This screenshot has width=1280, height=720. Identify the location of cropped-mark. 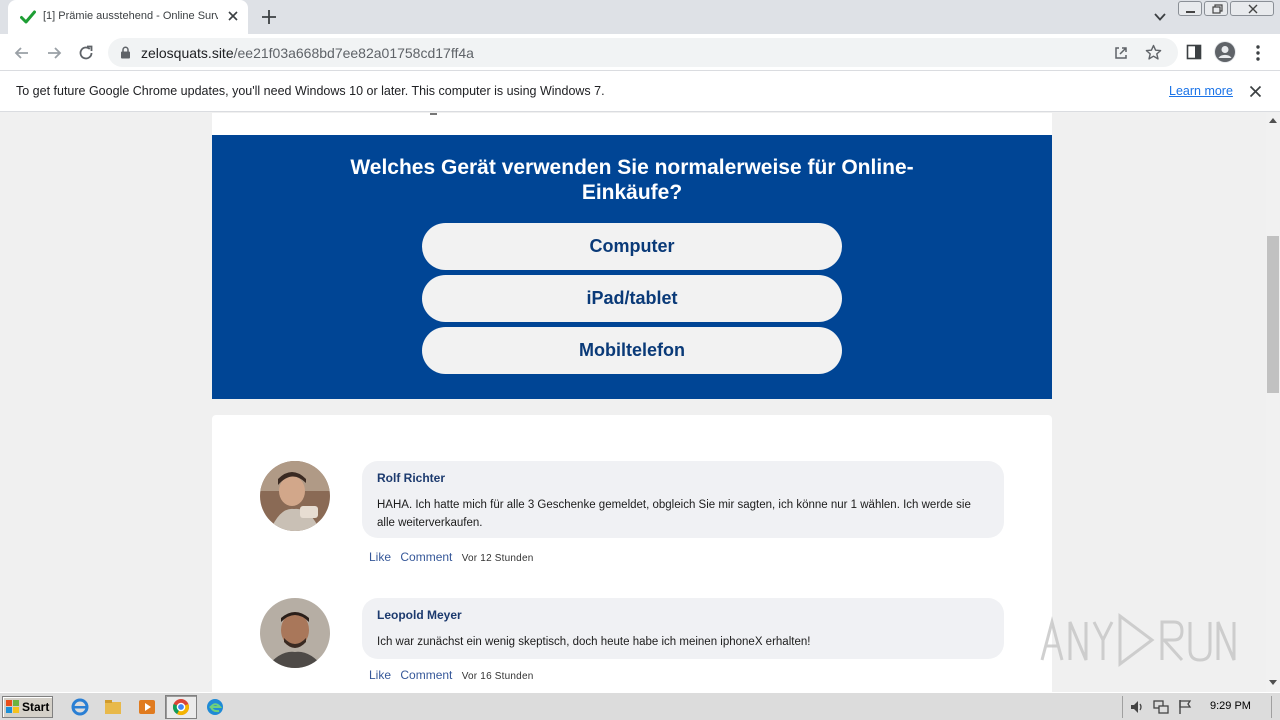
(433, 114).